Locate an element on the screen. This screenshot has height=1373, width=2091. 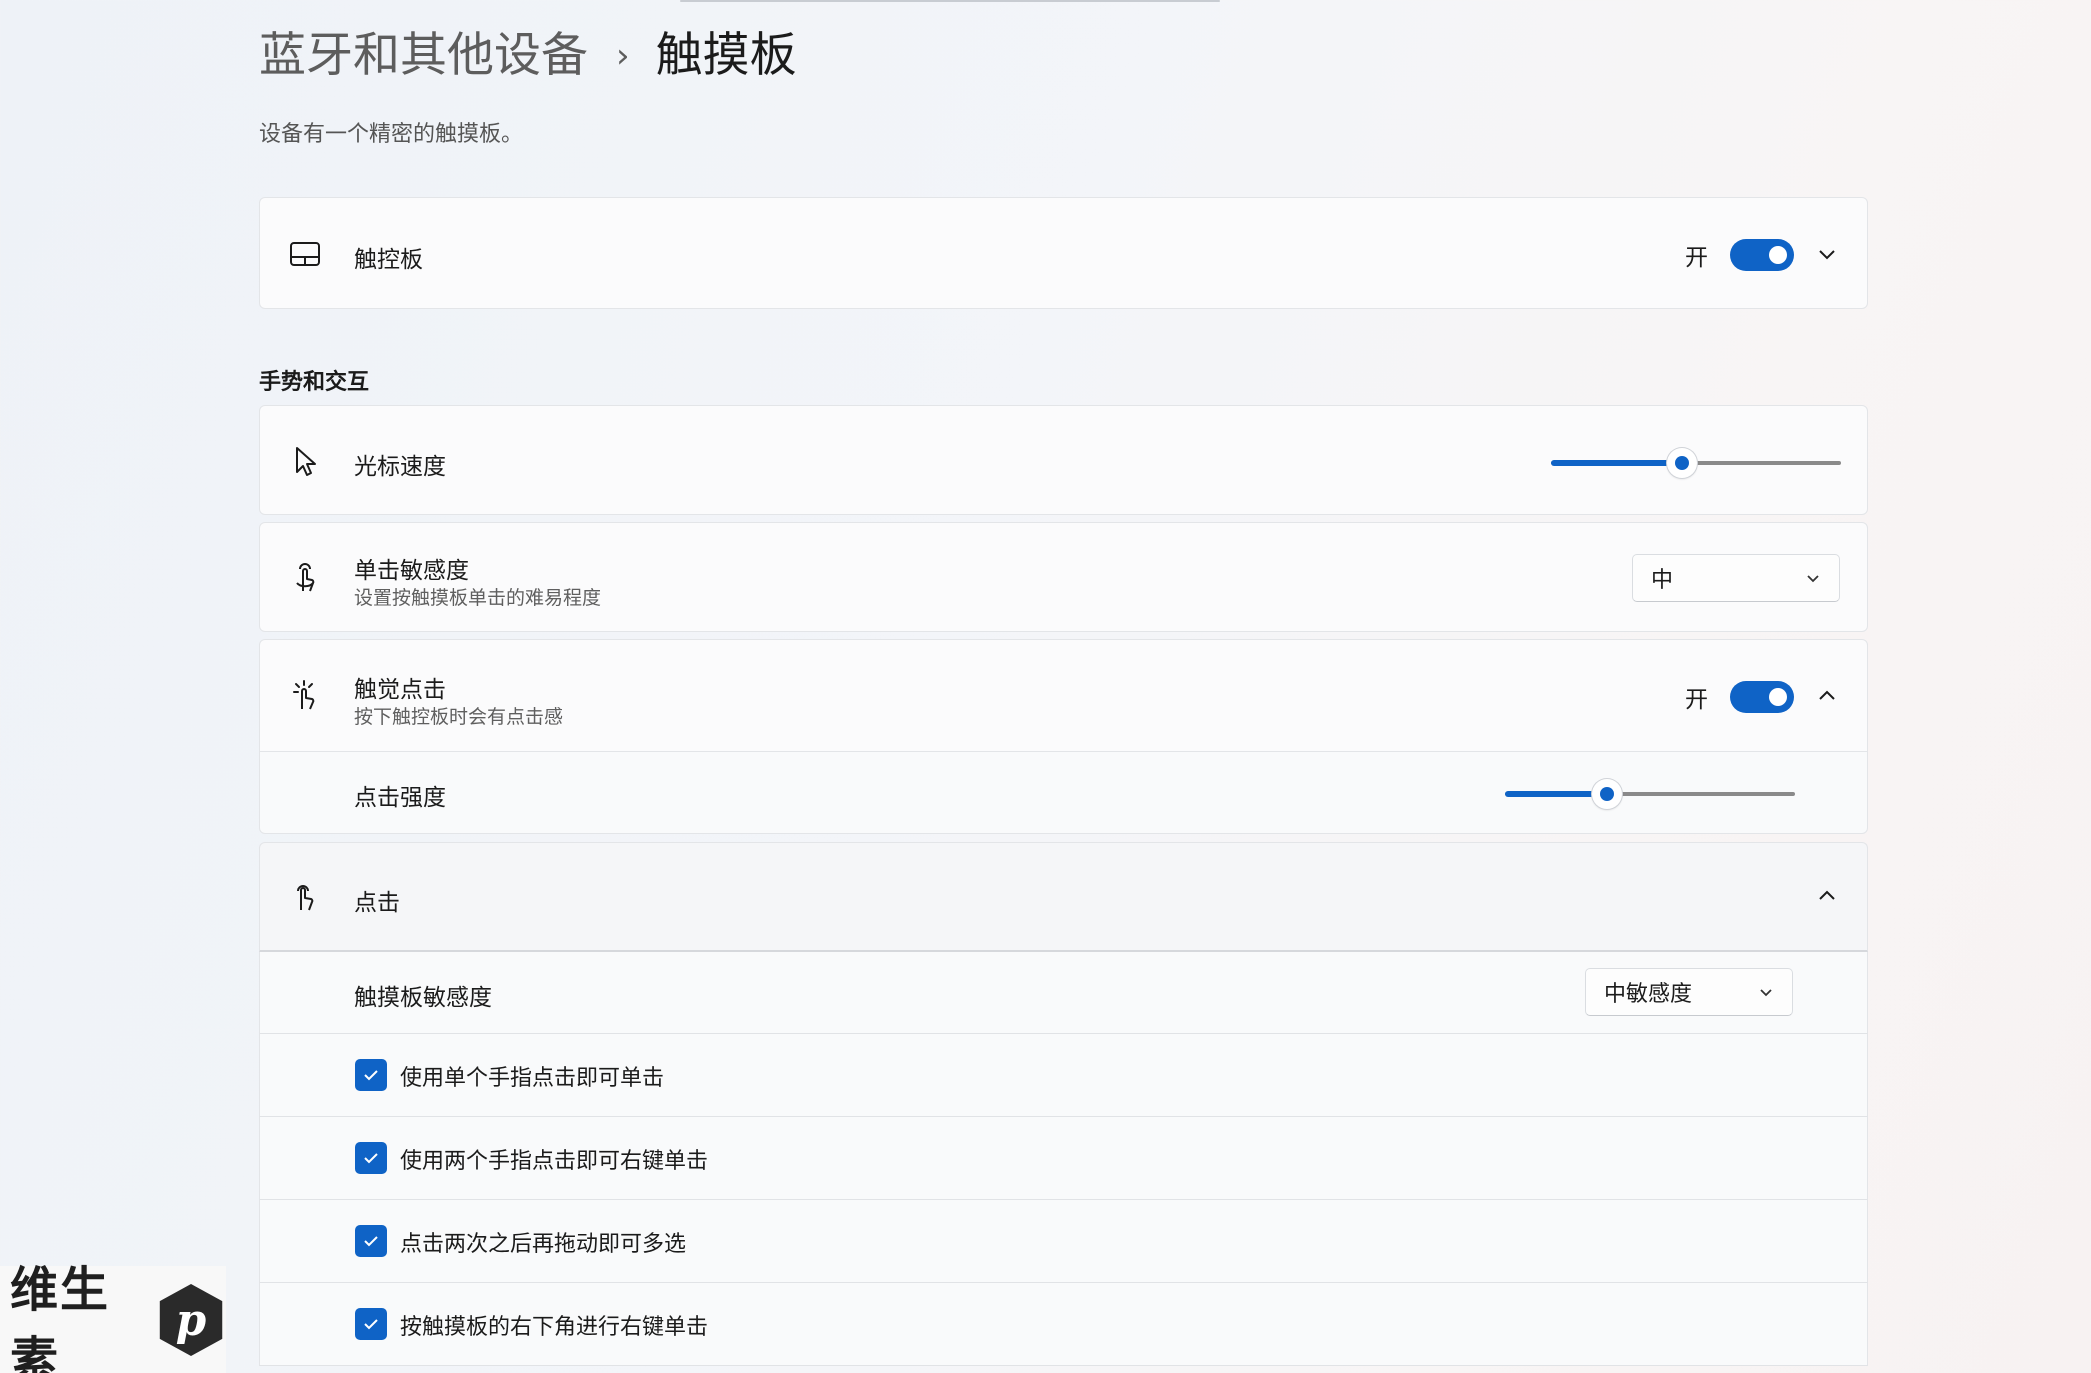
checkbox-two-finger-right-click is located at coordinates (371, 1158).